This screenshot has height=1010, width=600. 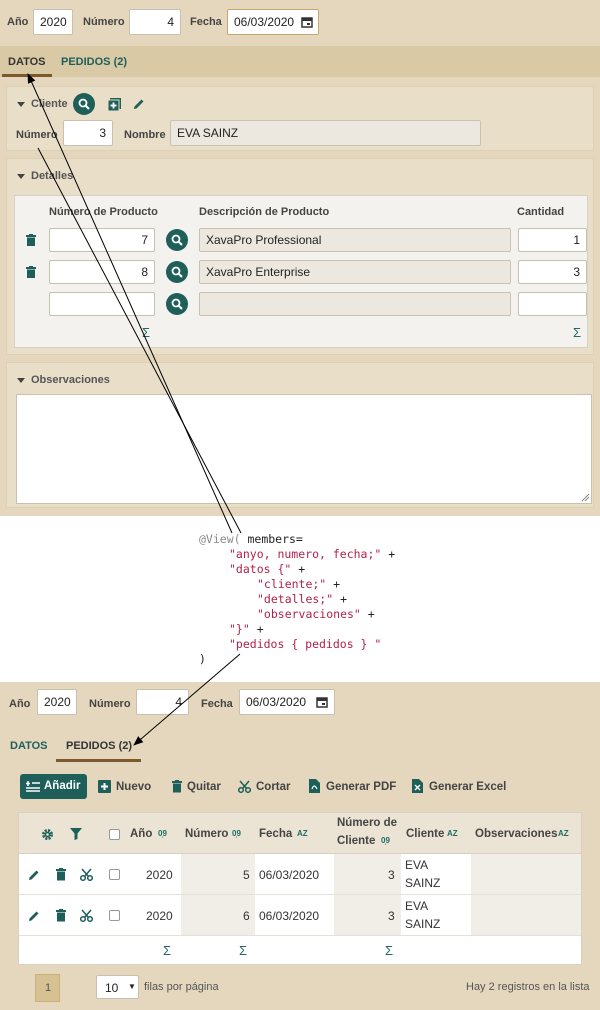 I want to click on filter-icon, so click(x=76, y=834).